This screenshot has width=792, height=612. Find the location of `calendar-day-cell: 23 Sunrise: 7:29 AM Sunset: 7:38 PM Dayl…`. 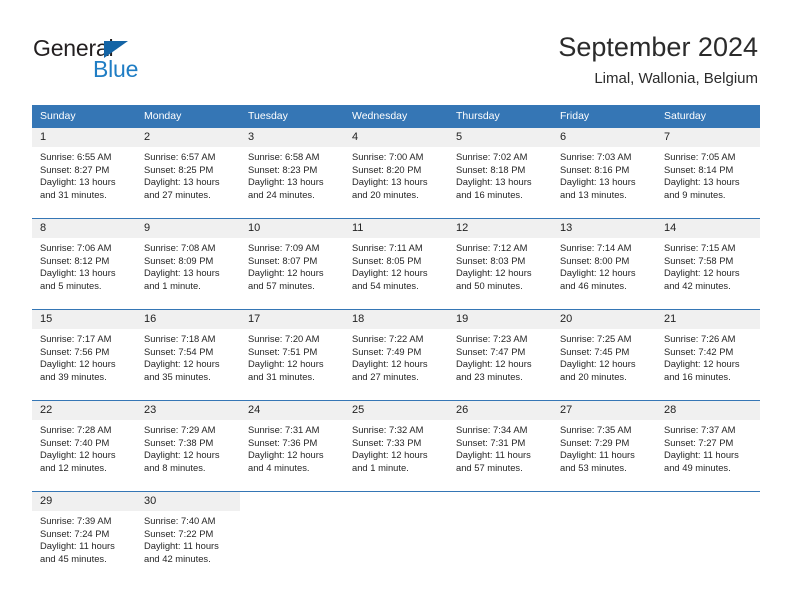

calendar-day-cell: 23 Sunrise: 7:29 AM Sunset: 7:38 PM Dayl… is located at coordinates (188, 446).